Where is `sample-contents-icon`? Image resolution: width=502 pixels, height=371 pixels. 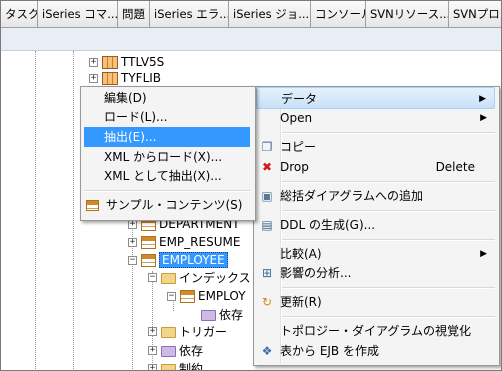 sample-contents-icon is located at coordinates (92, 205).